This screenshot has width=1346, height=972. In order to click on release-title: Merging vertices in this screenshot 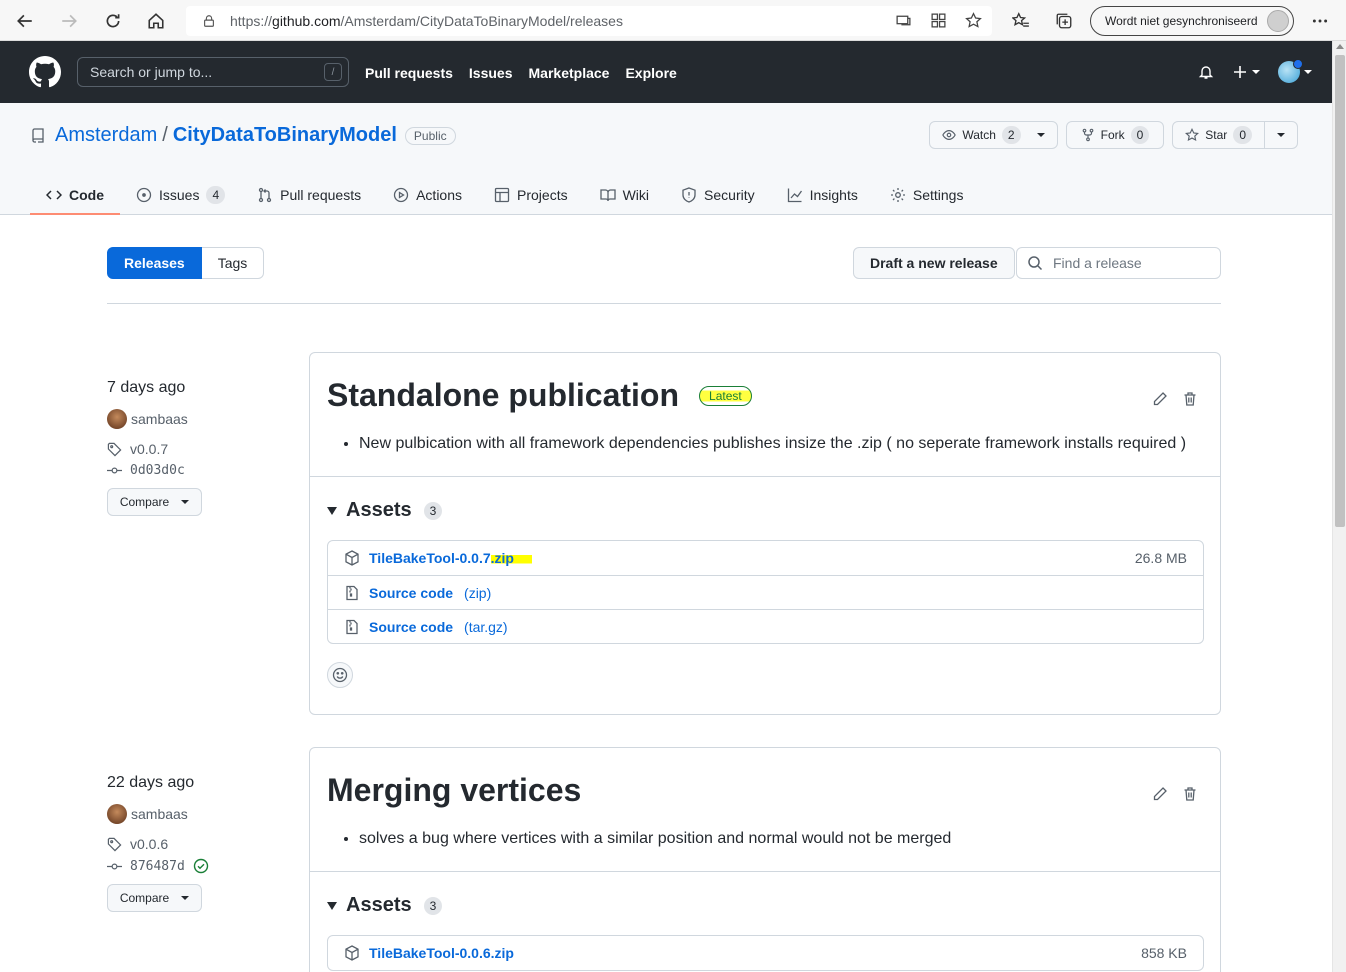, I will do `click(454, 790)`.